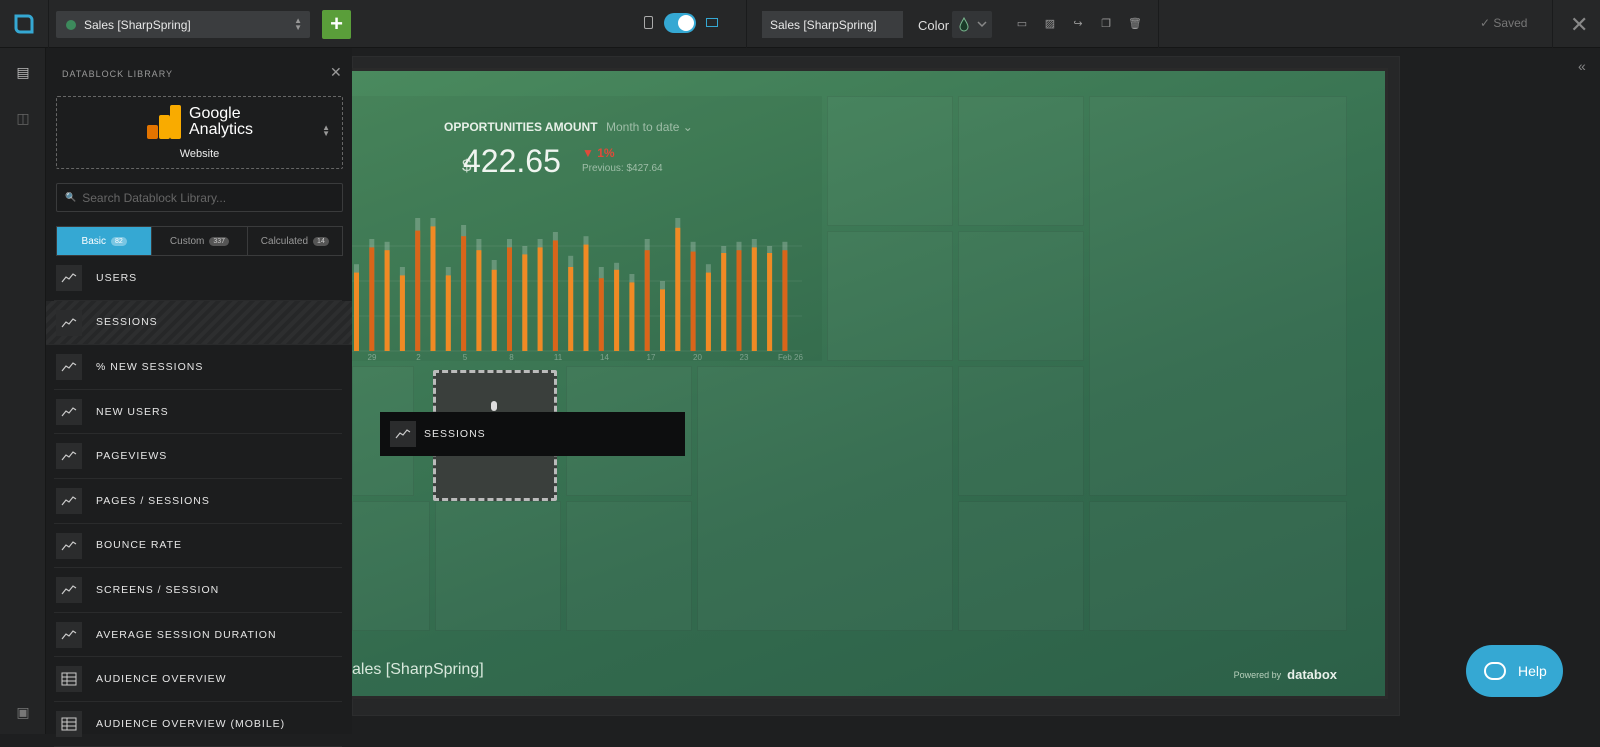 The width and height of the screenshot is (1600, 747). I want to click on brand-name: databox, so click(1312, 674).